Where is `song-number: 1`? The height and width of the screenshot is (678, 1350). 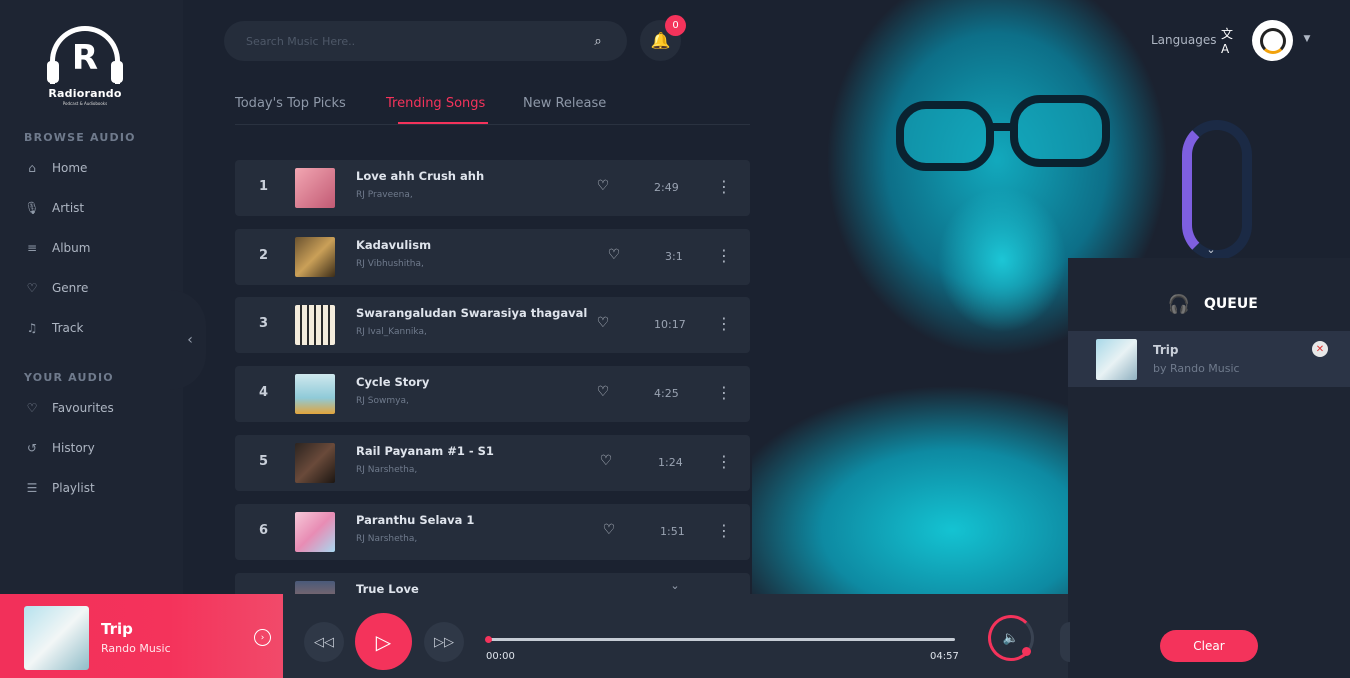 song-number: 1 is located at coordinates (264, 186).